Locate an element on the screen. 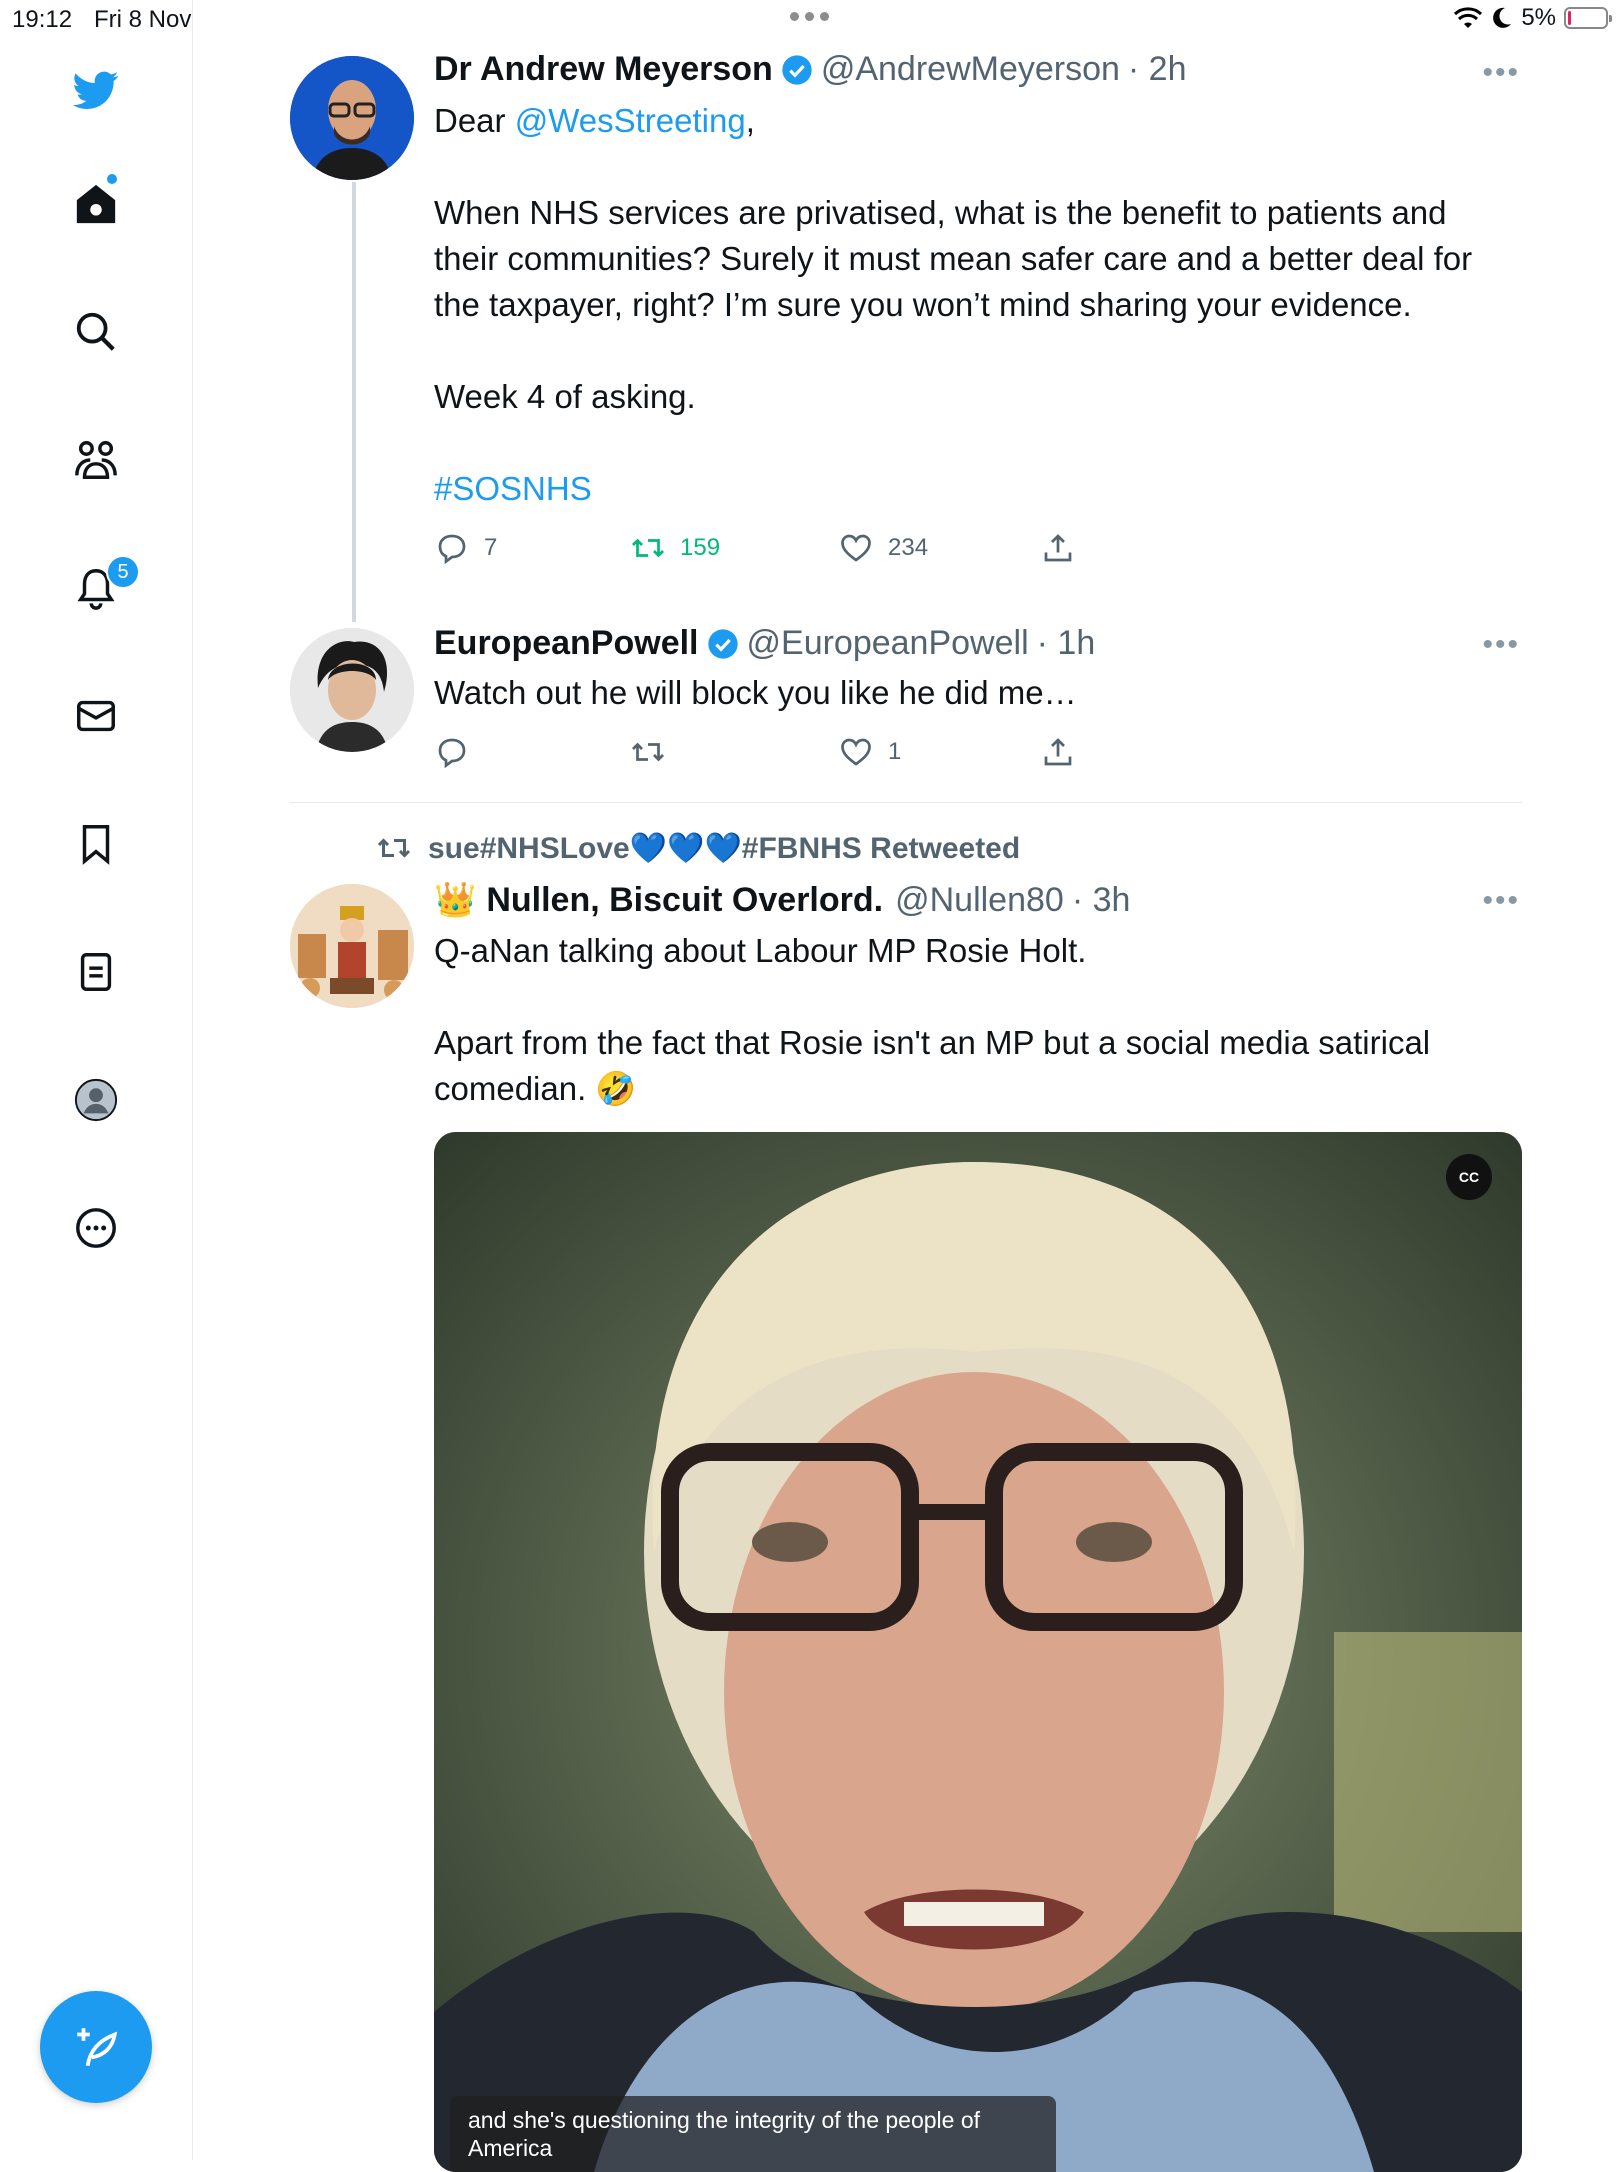 The width and height of the screenshot is (1620, 2172). mention-link: @WesStreeting is located at coordinates (630, 120).